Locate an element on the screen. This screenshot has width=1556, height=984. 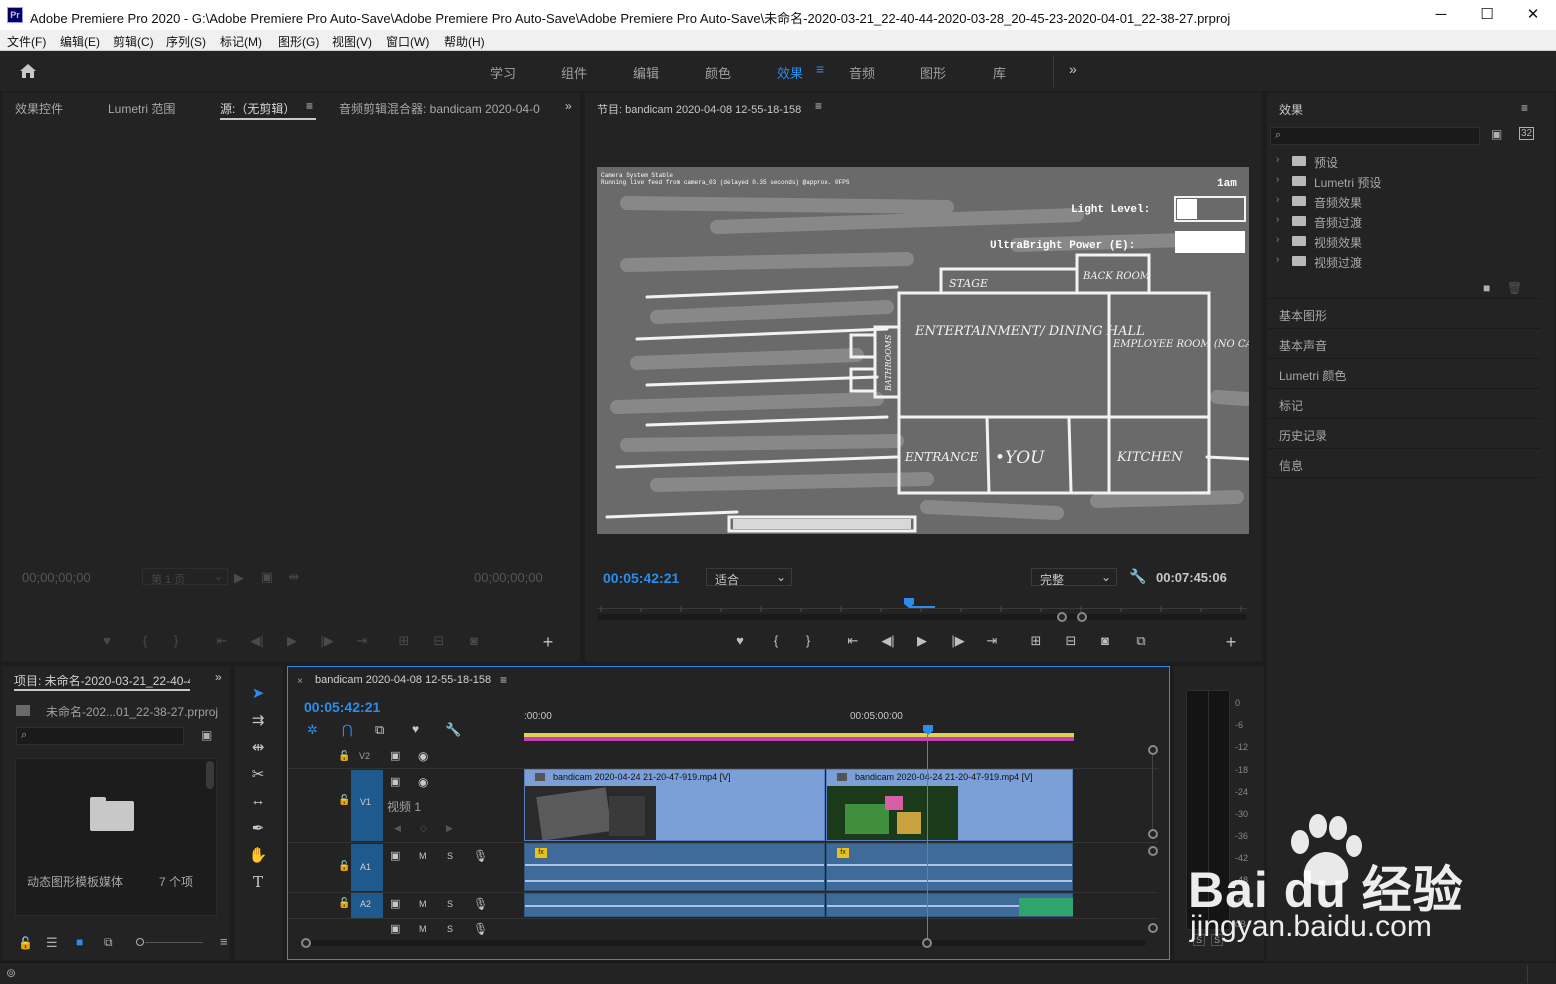
play-small-icon: ▶ is located at coordinates (239, 578).